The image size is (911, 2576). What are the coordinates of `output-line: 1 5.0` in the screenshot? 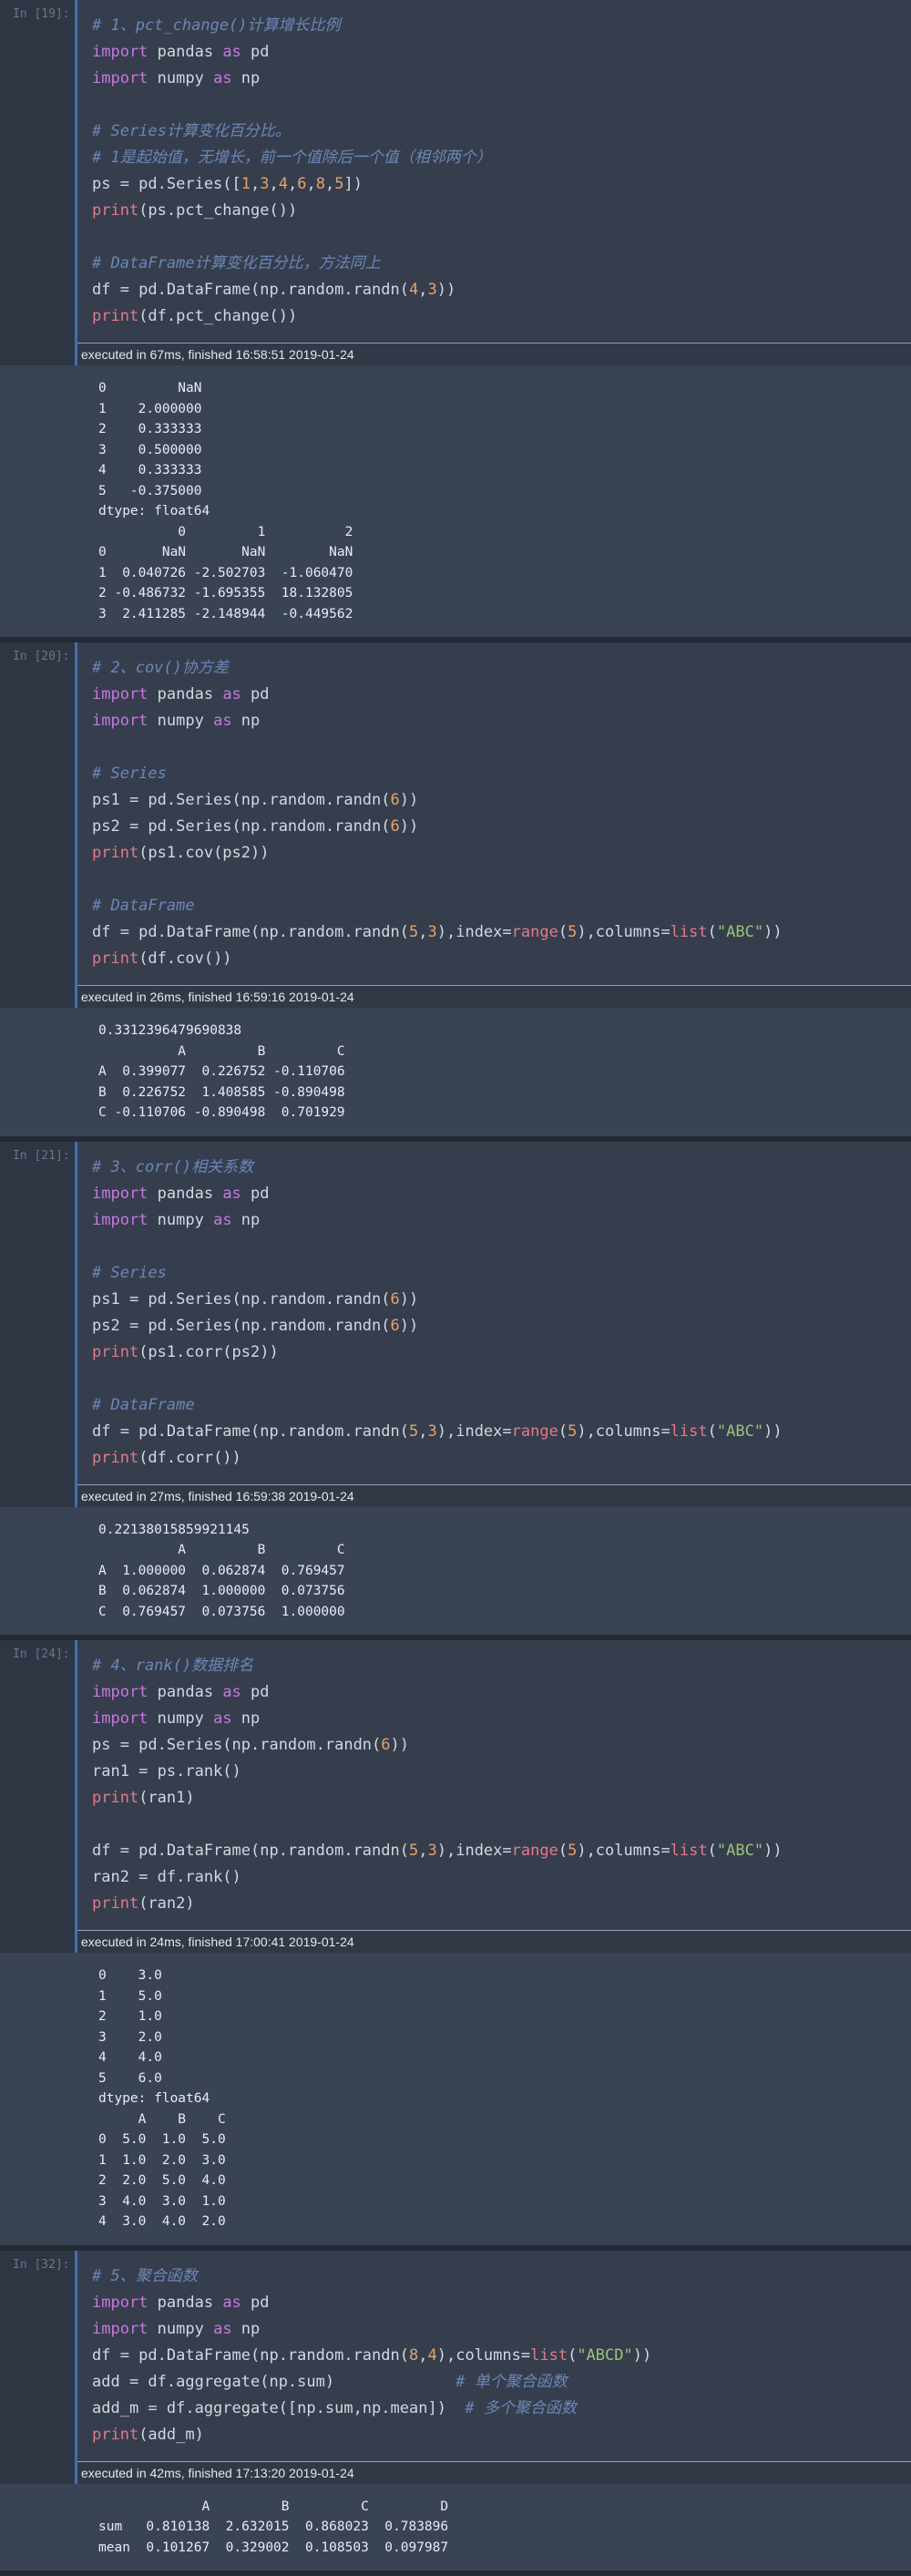 It's located at (505, 1996).